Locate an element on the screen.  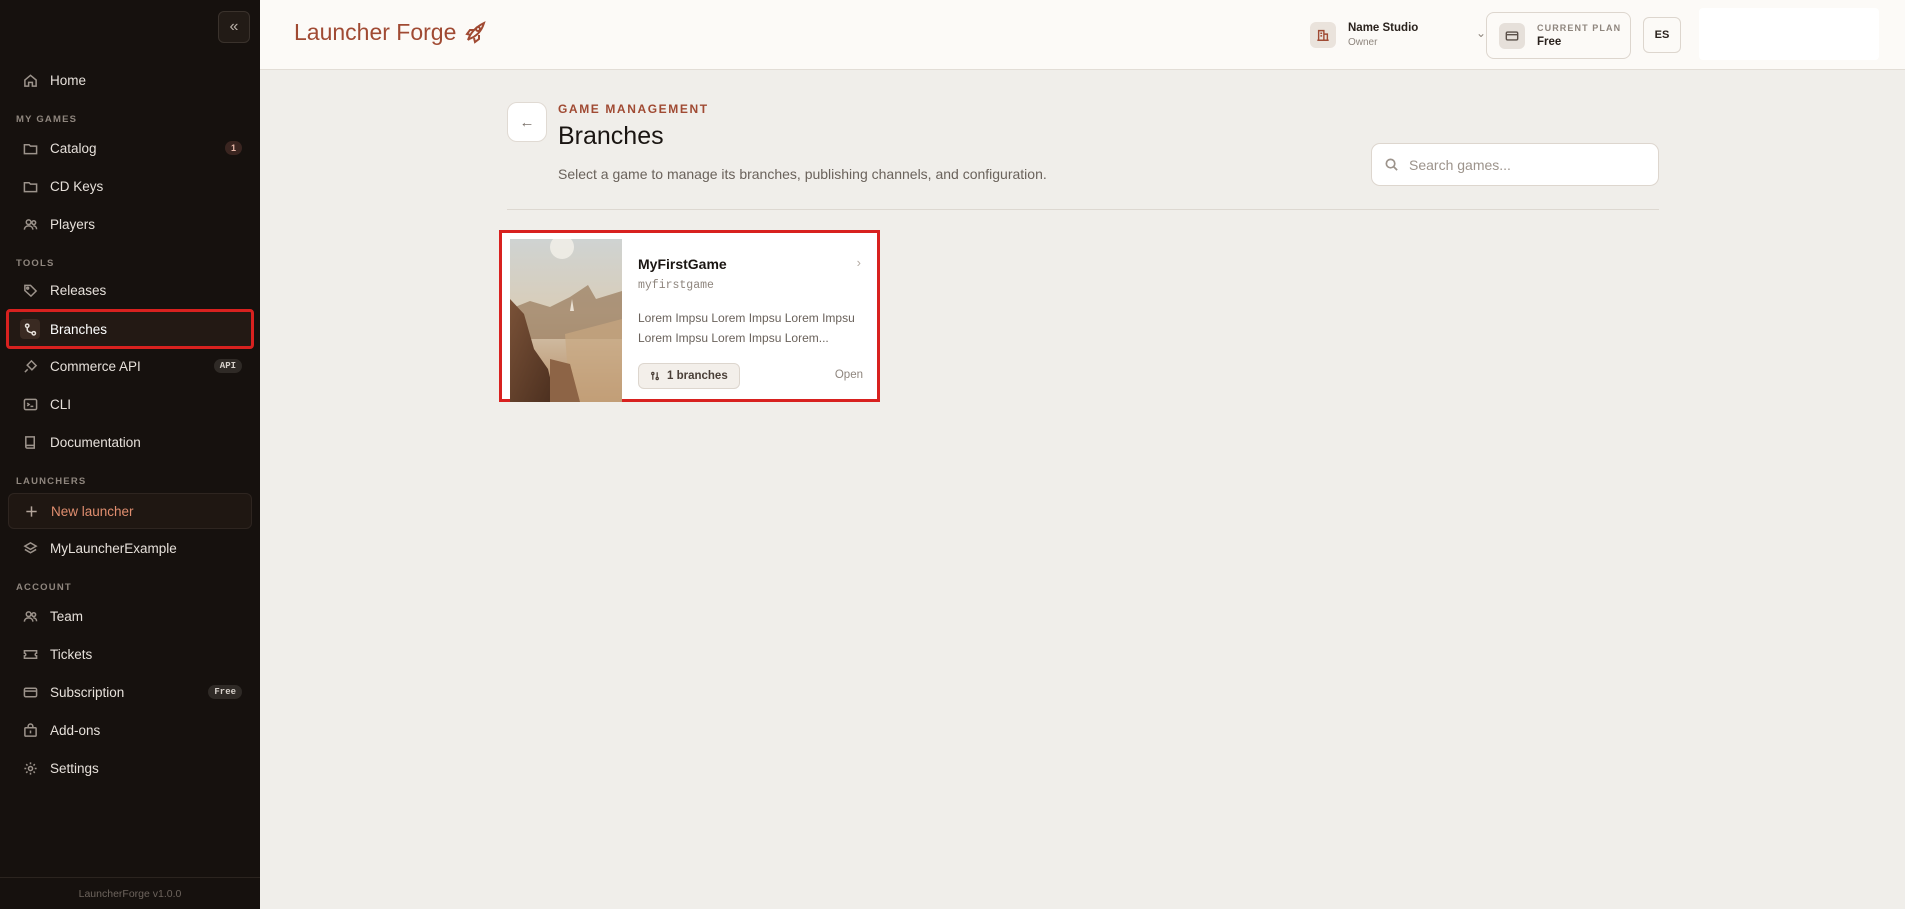
open-link: Open is located at coordinates (849, 375).